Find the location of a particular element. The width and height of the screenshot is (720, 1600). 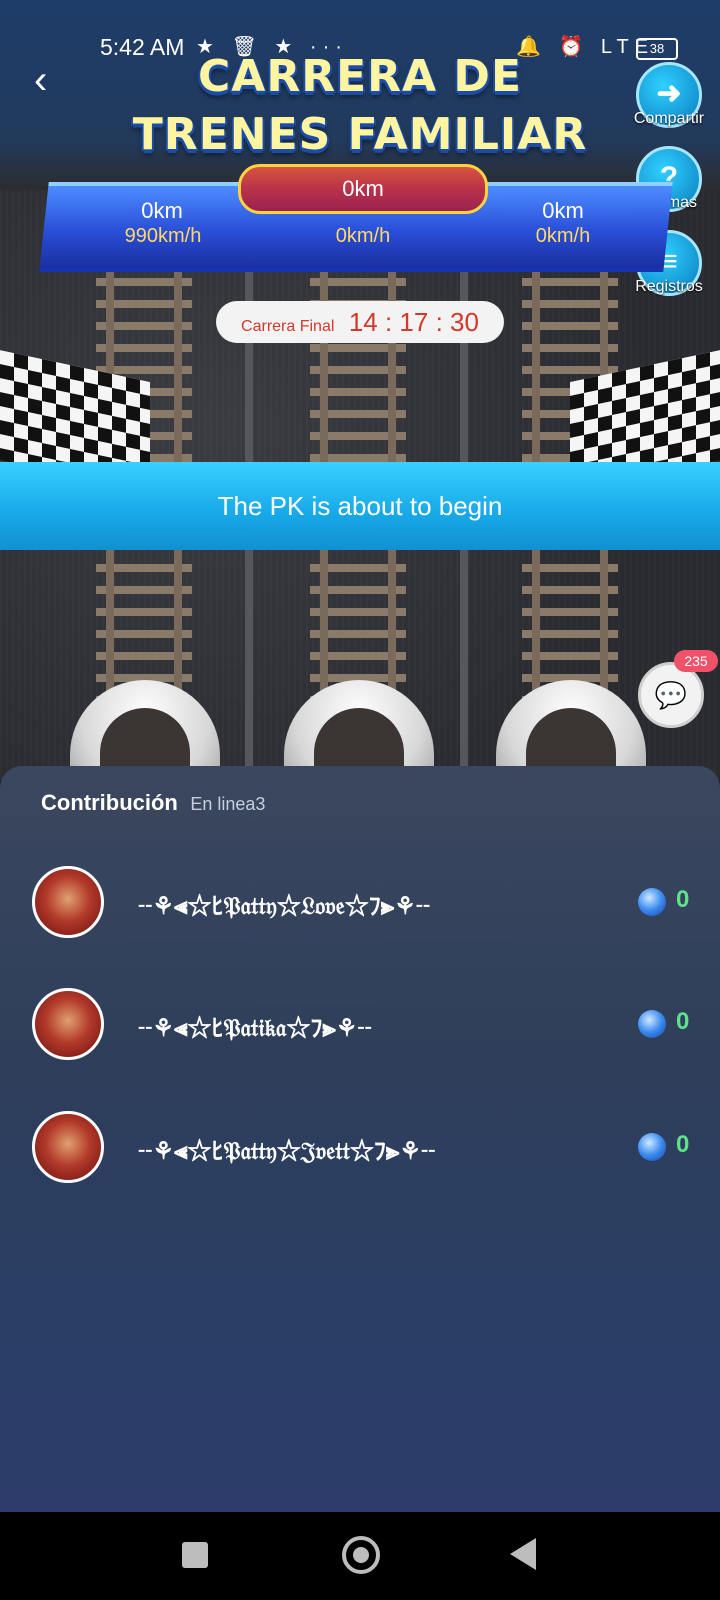

user-name: ╌⚘⫷☆ﾋ𝔓𝔞𝔱𝔱𝔶☆𝔏𝔬𝔳𝔢☆ﾌ⫸⚘╌ is located at coordinates (284, 905).